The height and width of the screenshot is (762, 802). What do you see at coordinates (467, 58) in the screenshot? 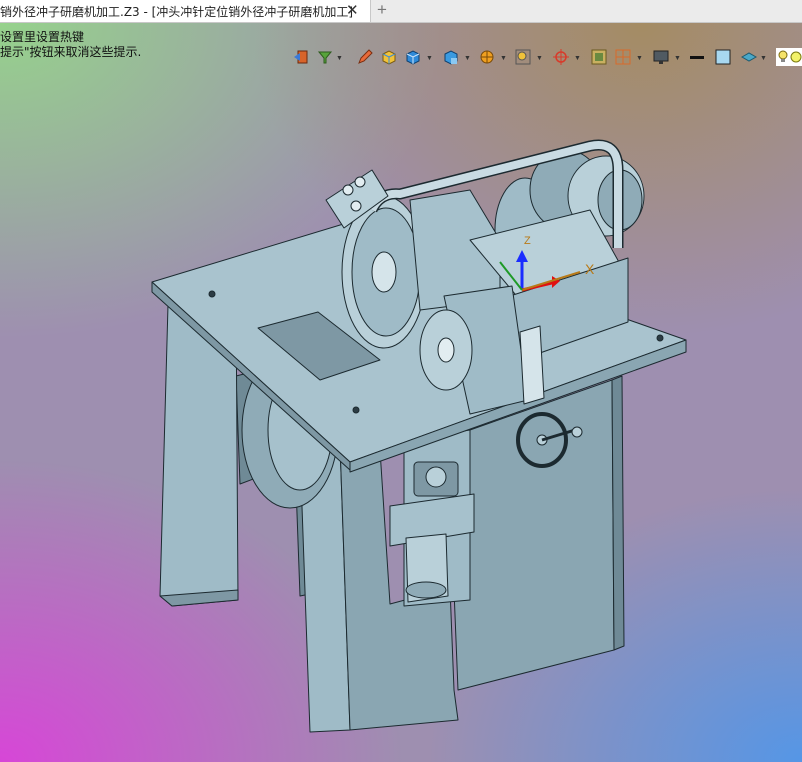
I see `box-view-dropdown-icon: ▼` at bounding box center [467, 58].